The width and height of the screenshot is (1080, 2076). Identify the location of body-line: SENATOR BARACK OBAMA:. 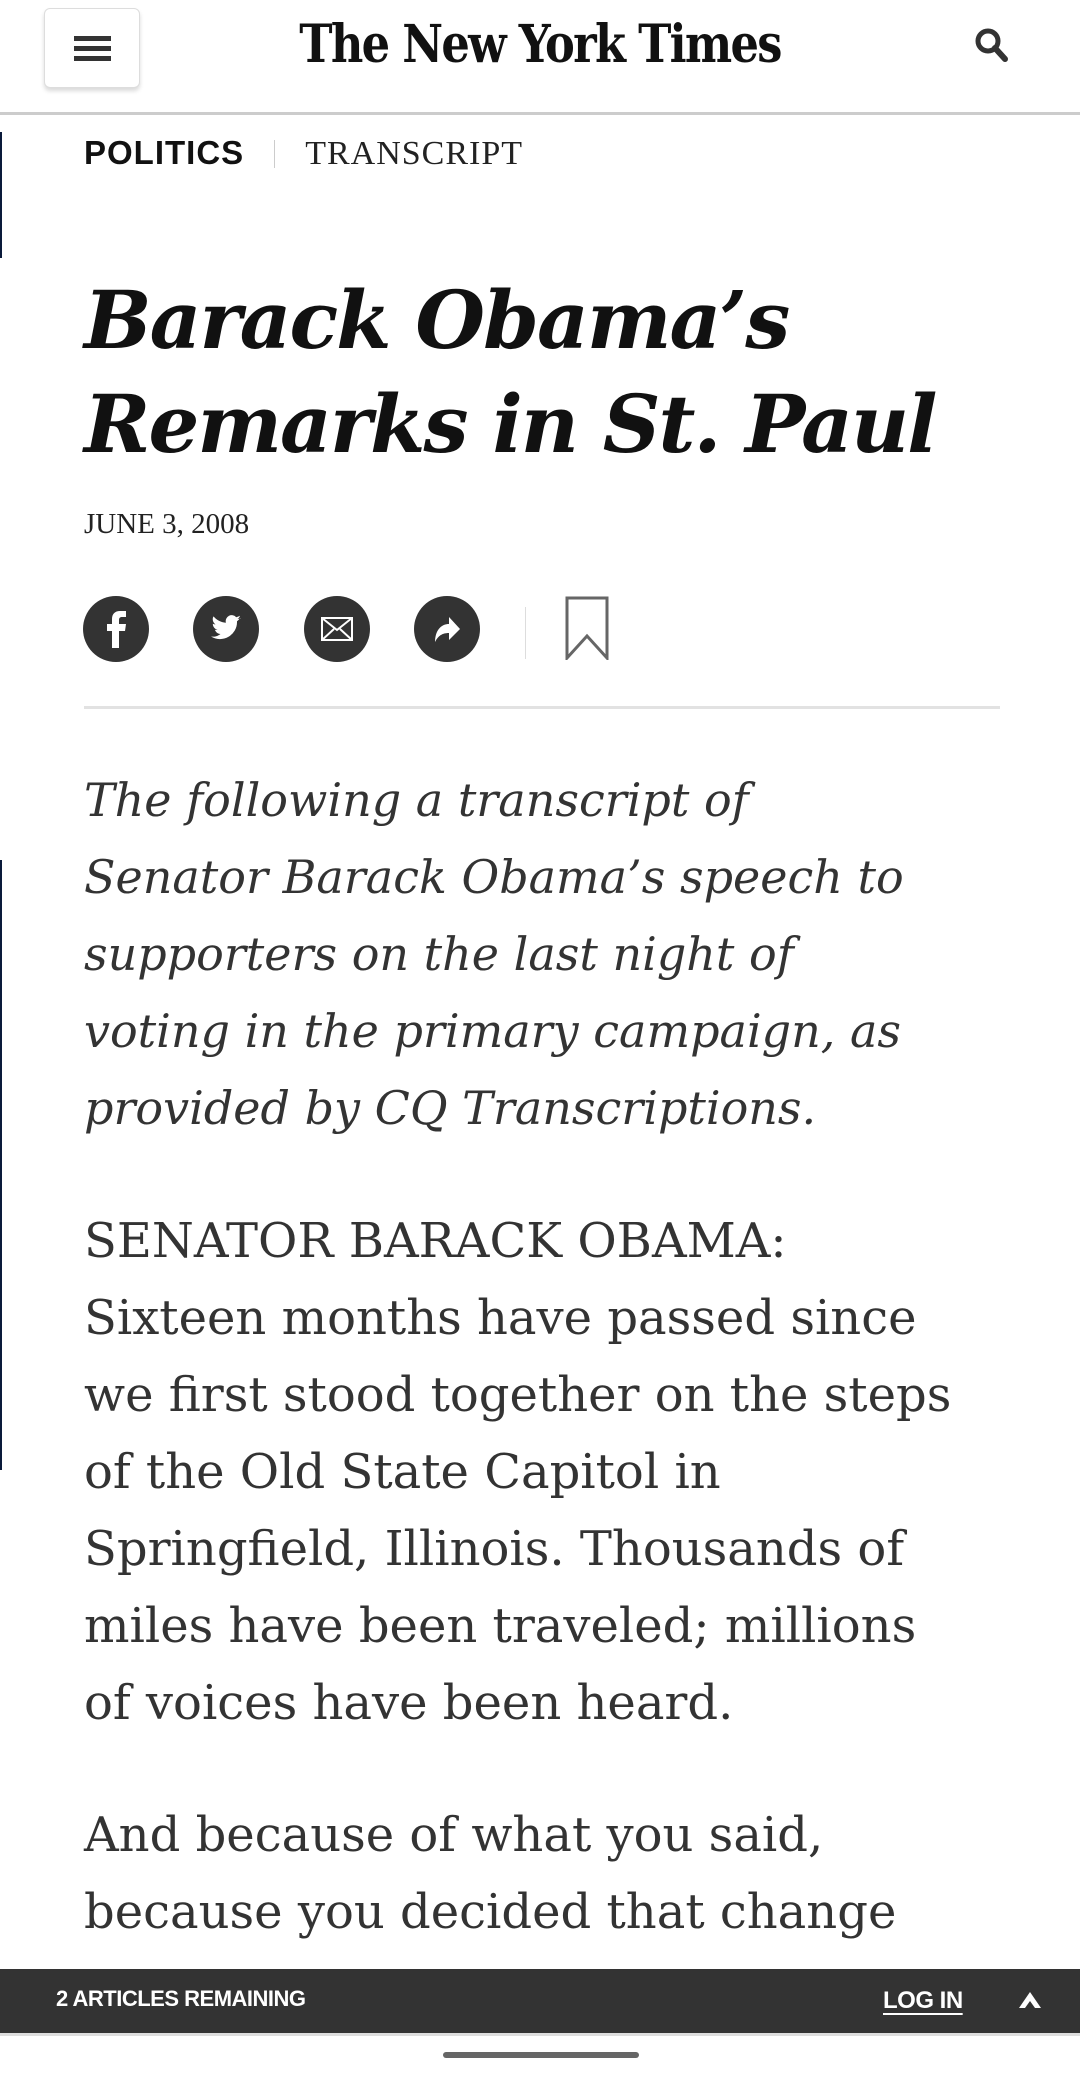
(435, 1241).